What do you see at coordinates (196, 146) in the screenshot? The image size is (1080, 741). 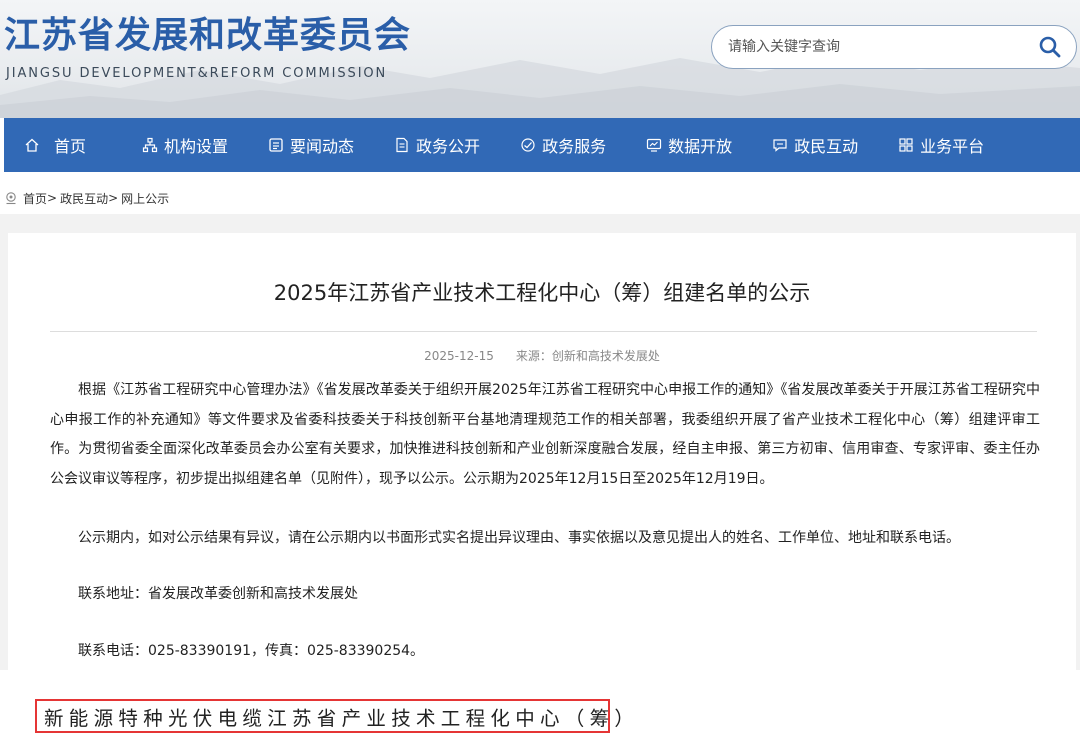 I see `nav-item-label: 机构设置` at bounding box center [196, 146].